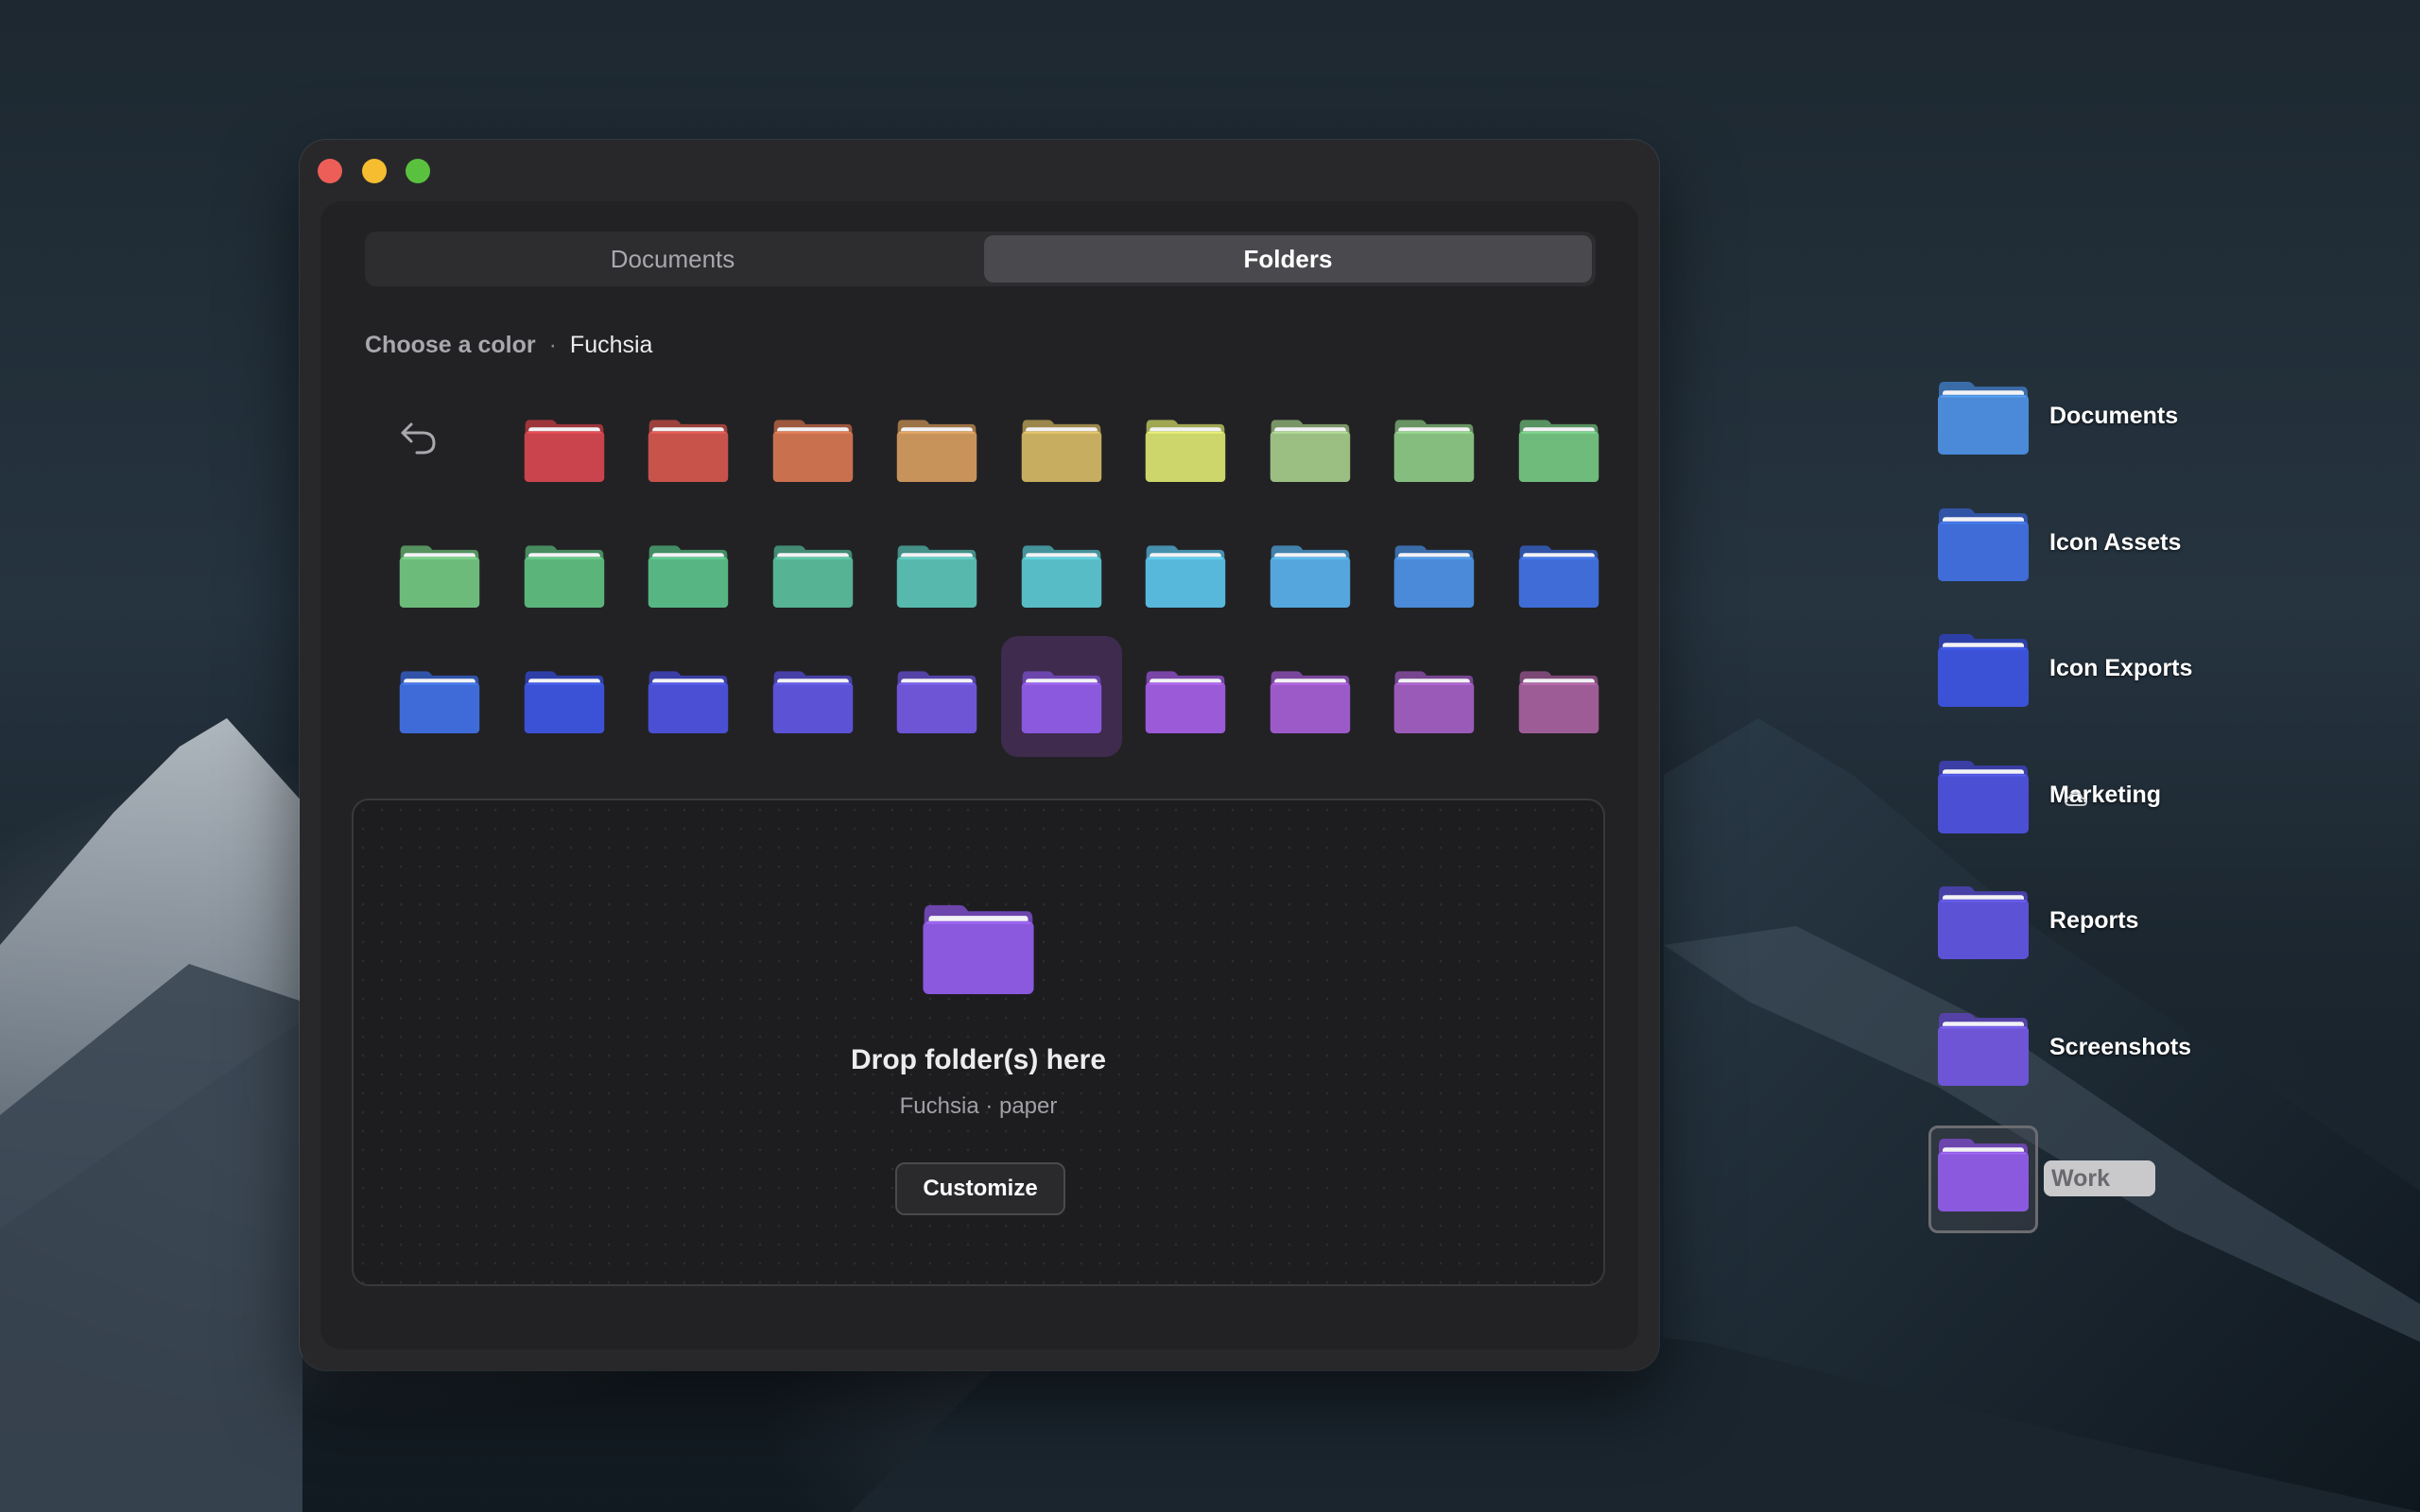 Image resolution: width=2420 pixels, height=1512 pixels. What do you see at coordinates (2105, 795) in the screenshot?
I see `desktop-folder-label: Marketing` at bounding box center [2105, 795].